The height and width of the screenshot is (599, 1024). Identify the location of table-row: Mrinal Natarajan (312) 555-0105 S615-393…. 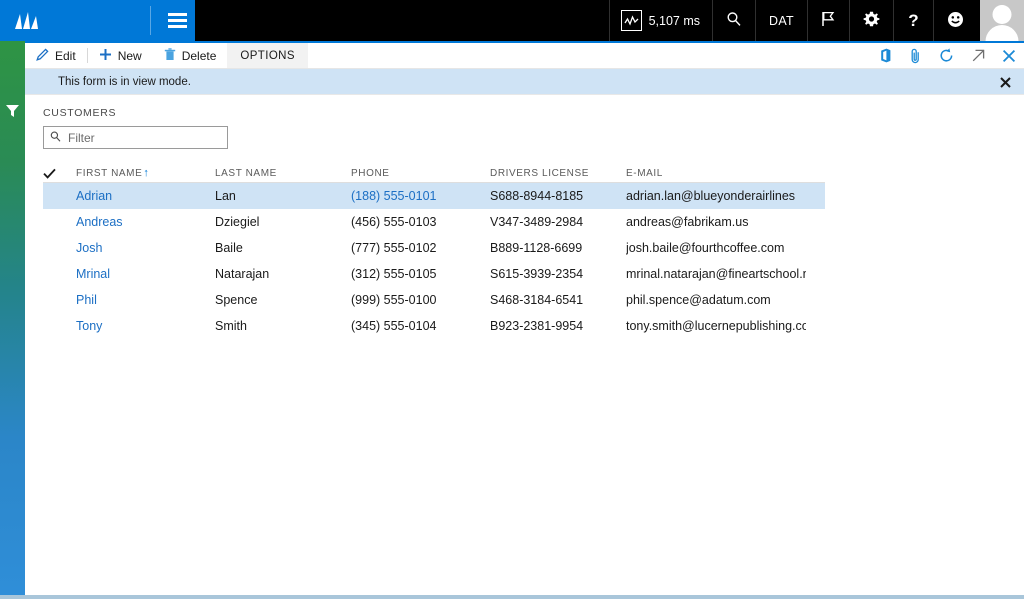
(434, 274).